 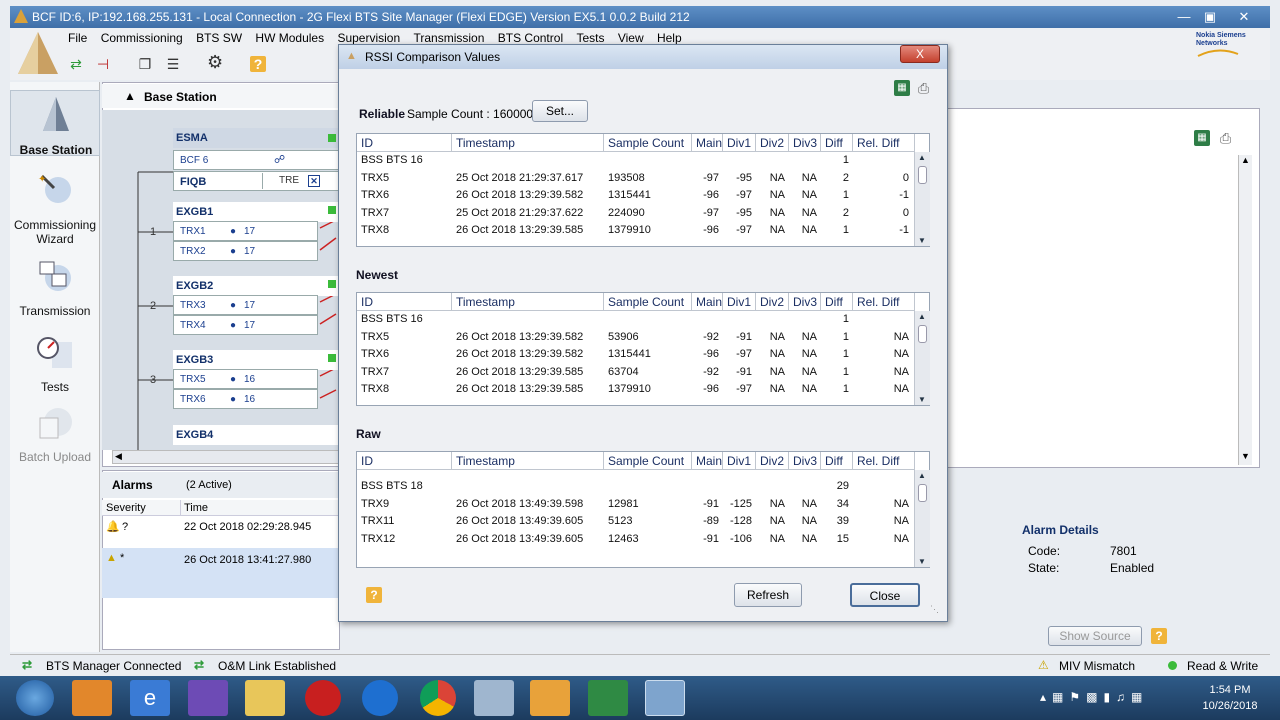 What do you see at coordinates (226, 457) in the screenshot?
I see `horizontal-scrollbar: ◀` at bounding box center [226, 457].